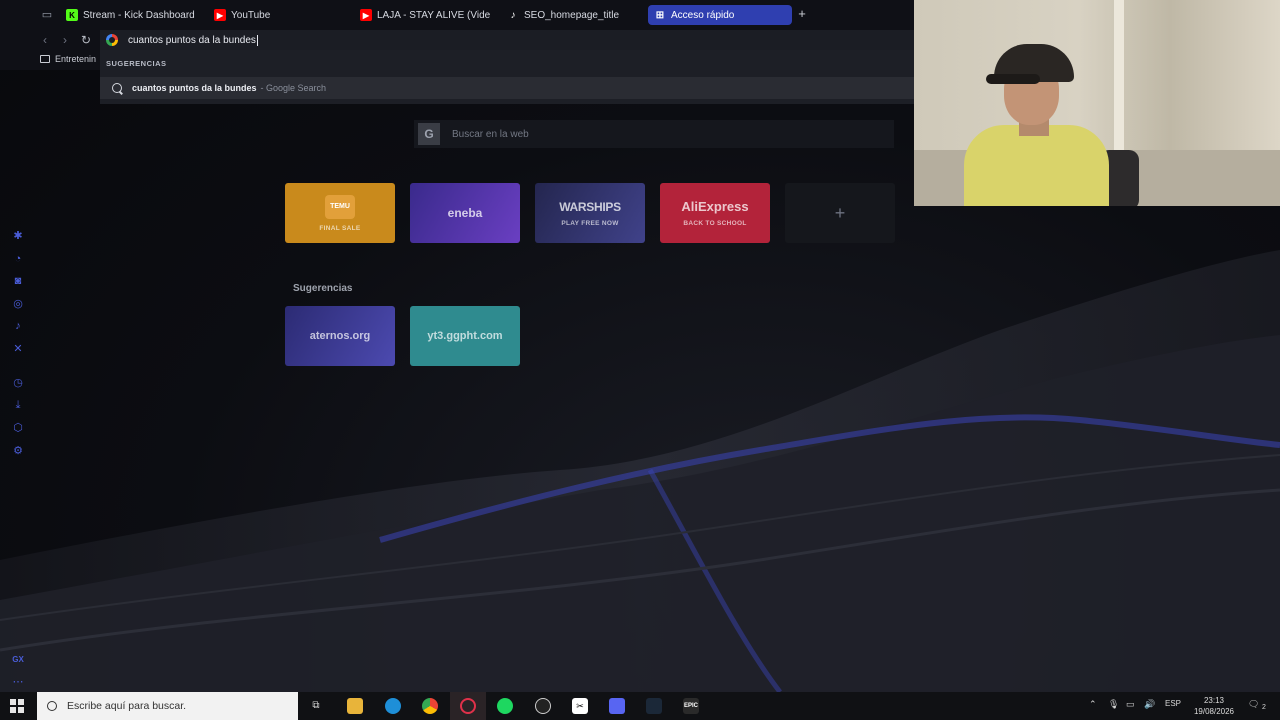 The width and height of the screenshot is (1280, 720). I want to click on browser-sidebar: ✱ ◔ ◙ ◎ ♪ ✕ ◷ ⤓ ⬡ ⚙ GX ⋯, so click(18, 346).